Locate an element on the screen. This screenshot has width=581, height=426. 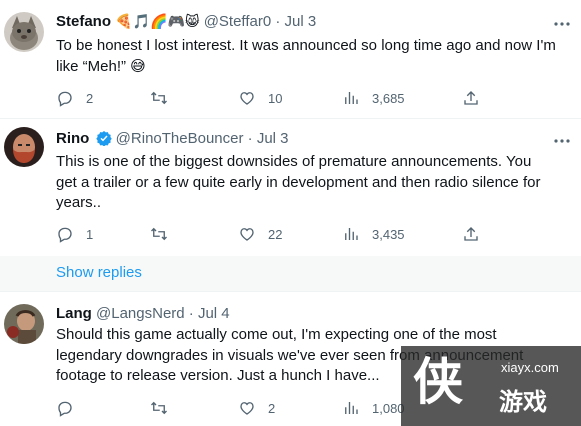
timestamp: Jul 4 is located at coordinates (214, 313).